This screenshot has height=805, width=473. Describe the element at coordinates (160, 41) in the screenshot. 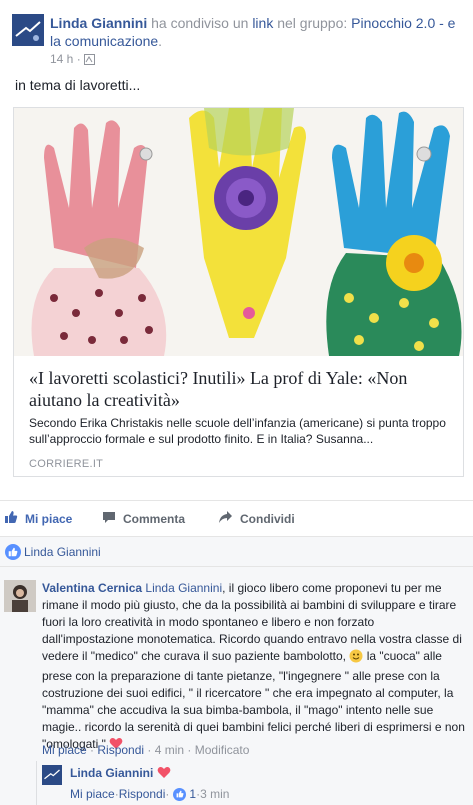

I see `group-suffix: .` at that location.